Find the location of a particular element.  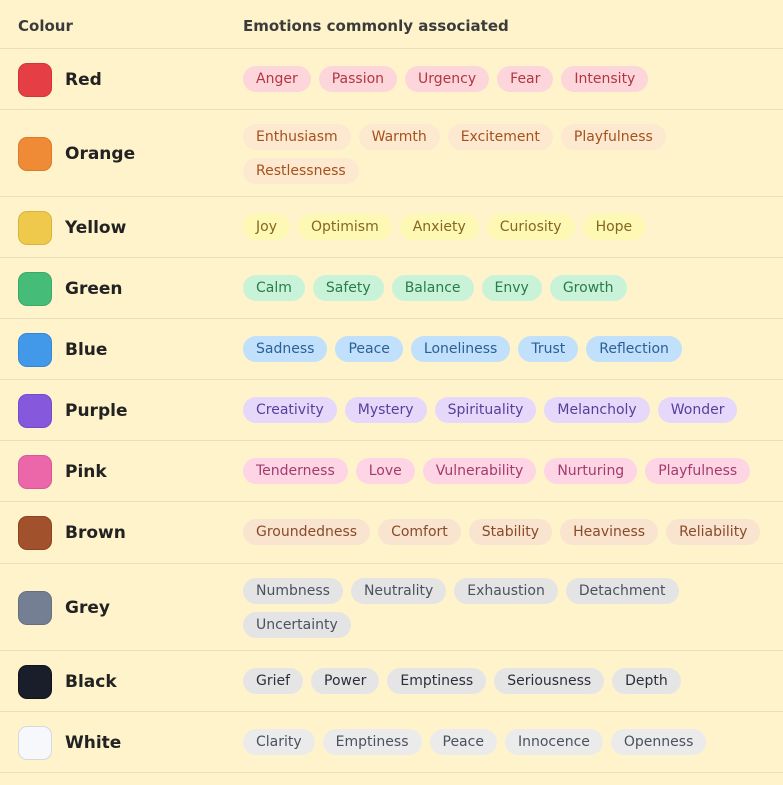

emotion-tag: Comfort is located at coordinates (419, 532).